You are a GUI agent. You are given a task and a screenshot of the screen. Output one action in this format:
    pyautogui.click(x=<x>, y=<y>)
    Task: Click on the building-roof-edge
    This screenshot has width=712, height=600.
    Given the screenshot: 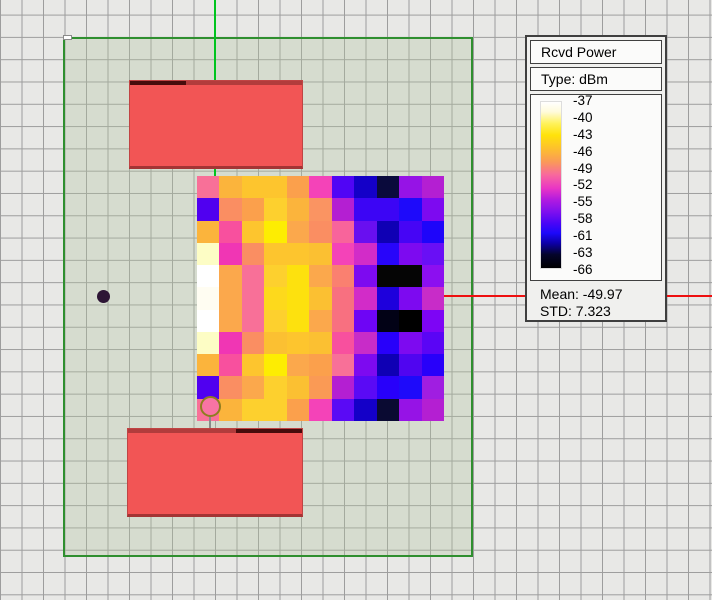 What is the action you would take?
    pyautogui.click(x=216, y=83)
    